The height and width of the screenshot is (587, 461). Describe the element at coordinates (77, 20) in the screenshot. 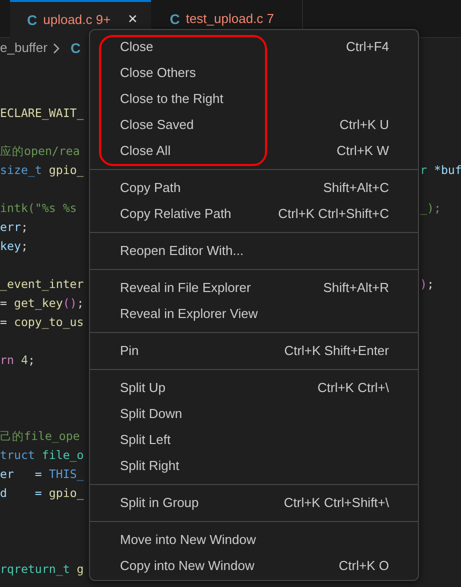

I see `tab-label: upload.c 9+` at that location.